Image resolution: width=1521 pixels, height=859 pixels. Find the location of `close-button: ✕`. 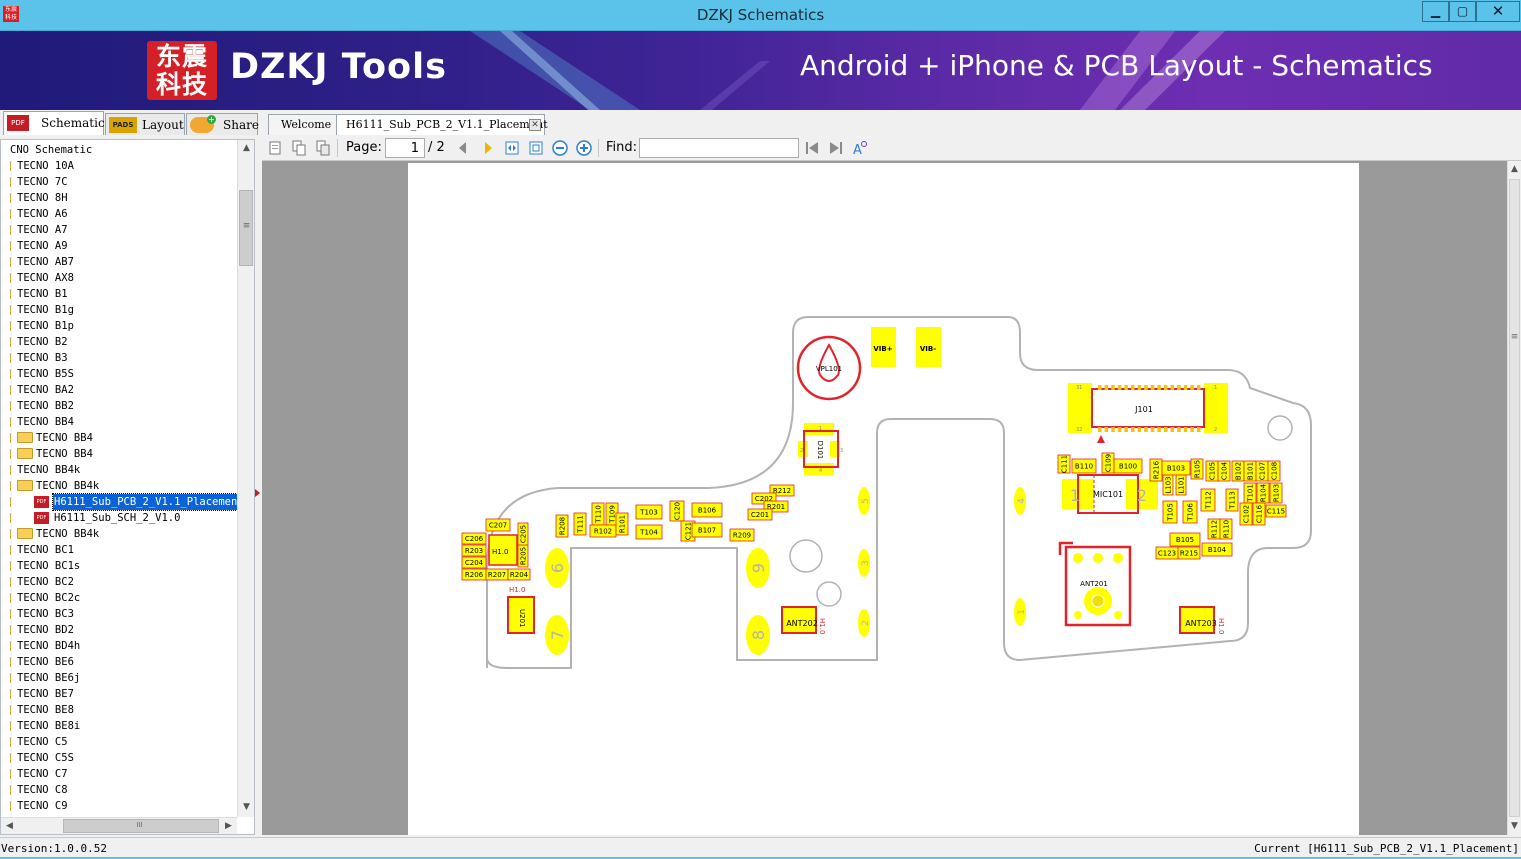

close-button: ✕ is located at coordinates (1498, 11).